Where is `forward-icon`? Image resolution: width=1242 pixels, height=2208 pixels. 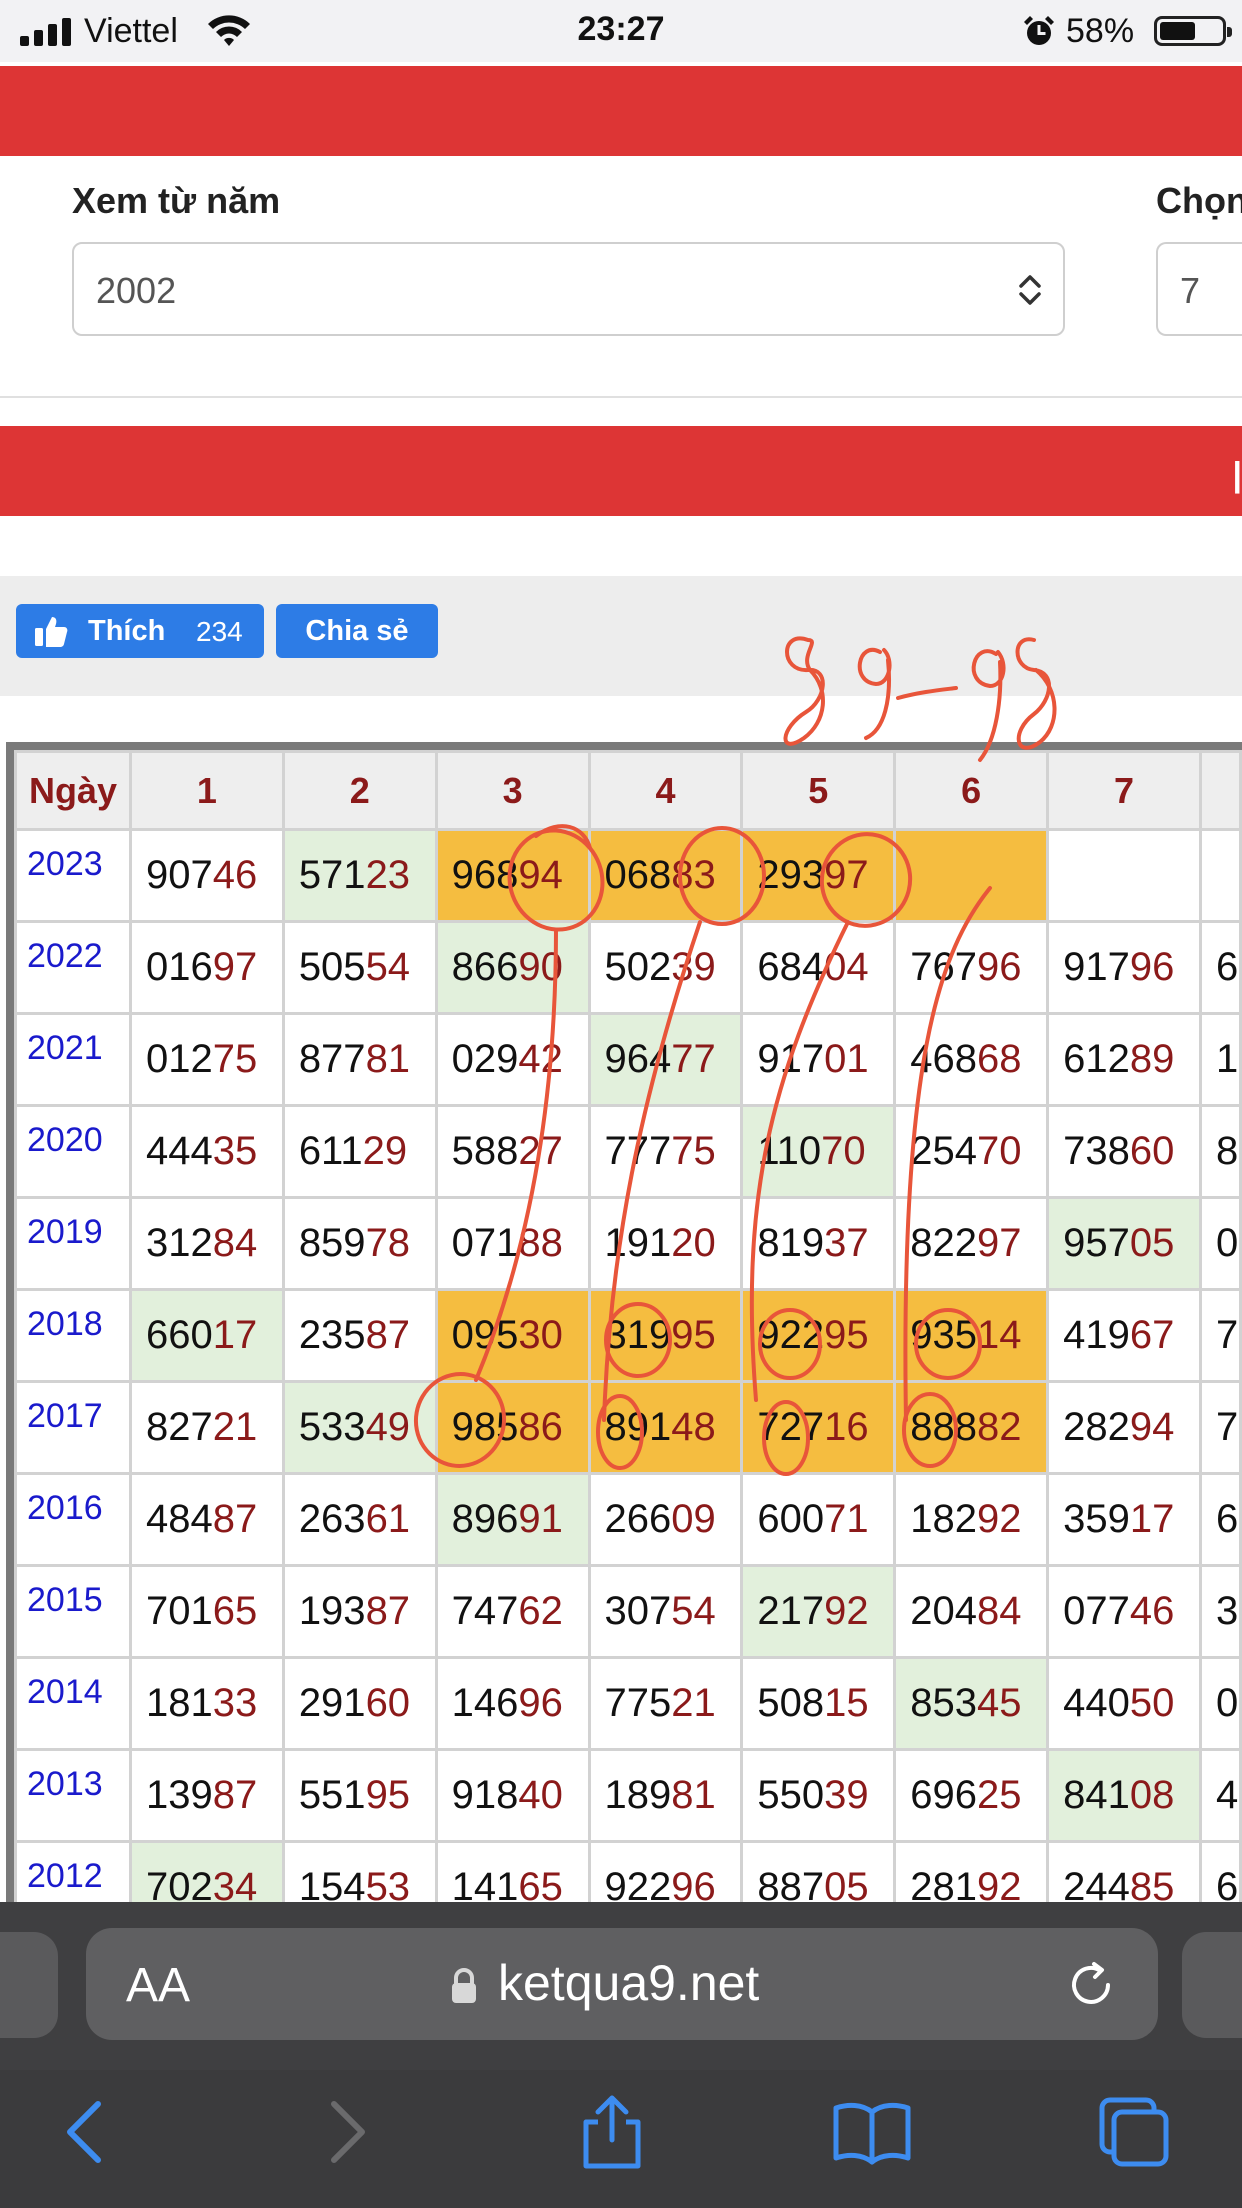
forward-icon is located at coordinates (346, 2132).